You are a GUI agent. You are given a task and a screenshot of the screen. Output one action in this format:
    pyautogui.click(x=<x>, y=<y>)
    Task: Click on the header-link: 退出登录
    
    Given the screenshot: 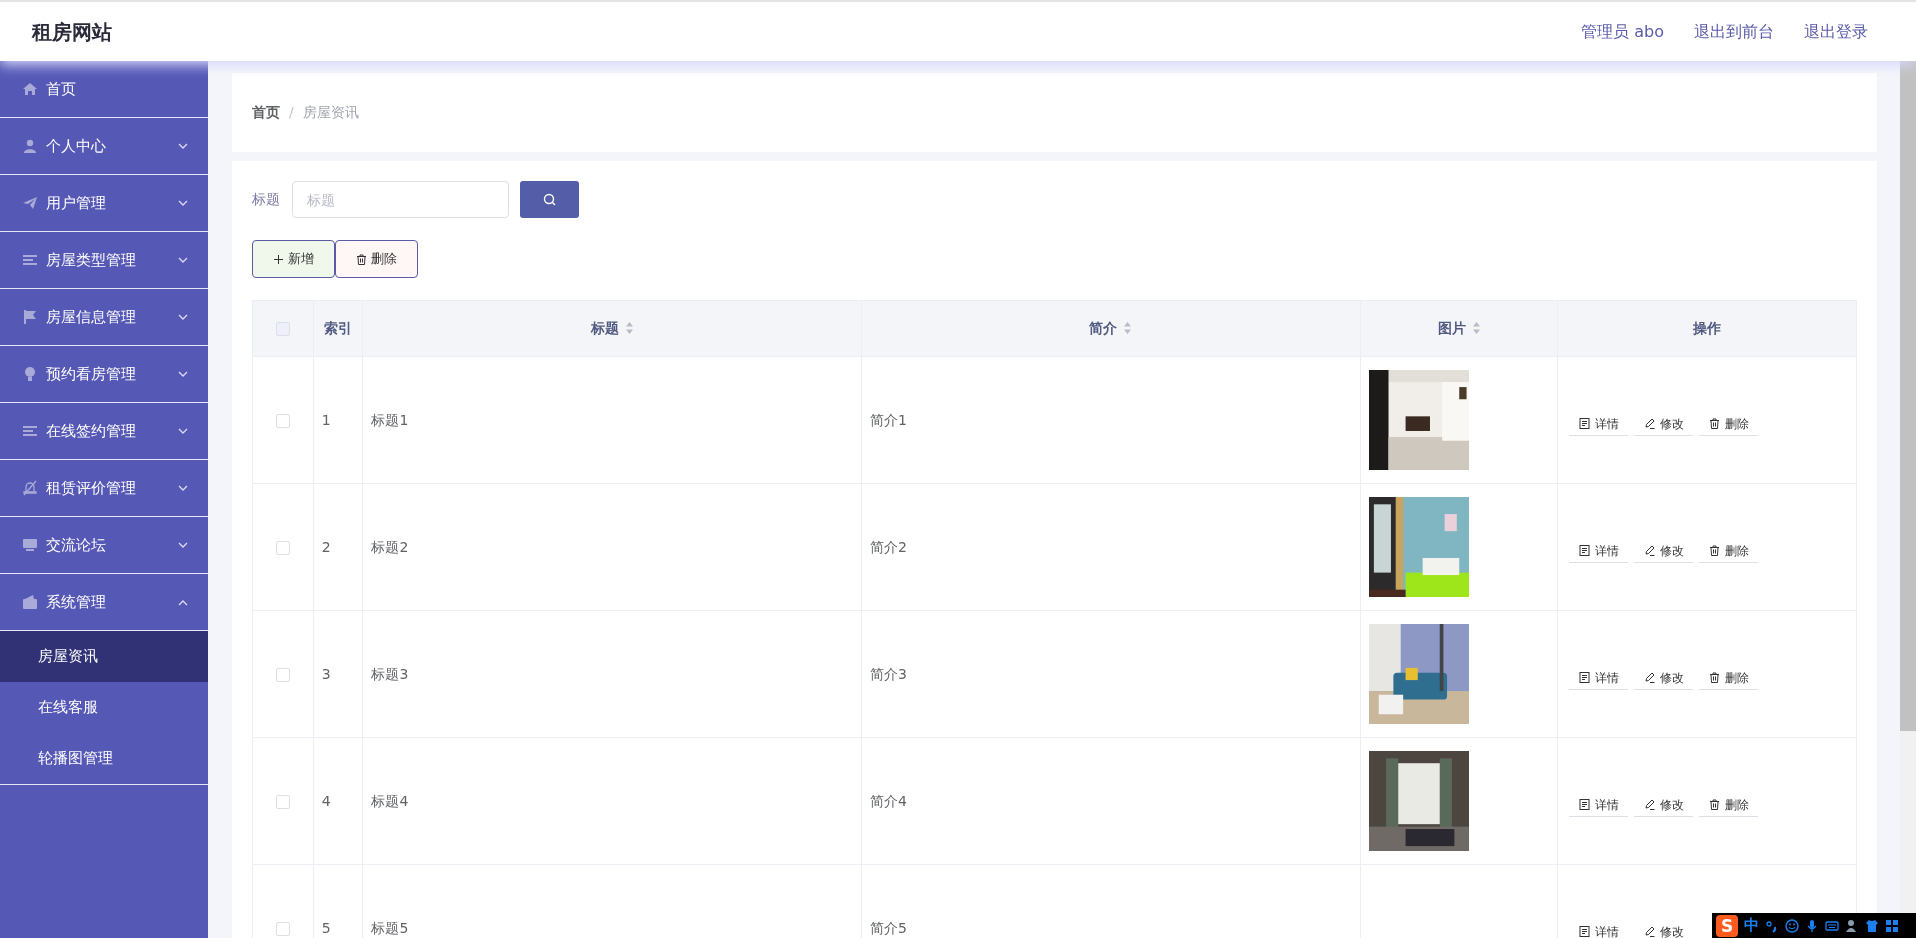 What is the action you would take?
    pyautogui.click(x=1836, y=31)
    